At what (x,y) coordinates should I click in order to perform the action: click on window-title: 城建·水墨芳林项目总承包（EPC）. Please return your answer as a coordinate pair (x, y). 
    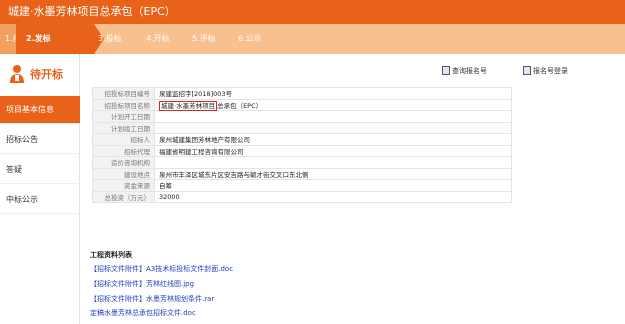
    Looking at the image, I should click on (312, 12).